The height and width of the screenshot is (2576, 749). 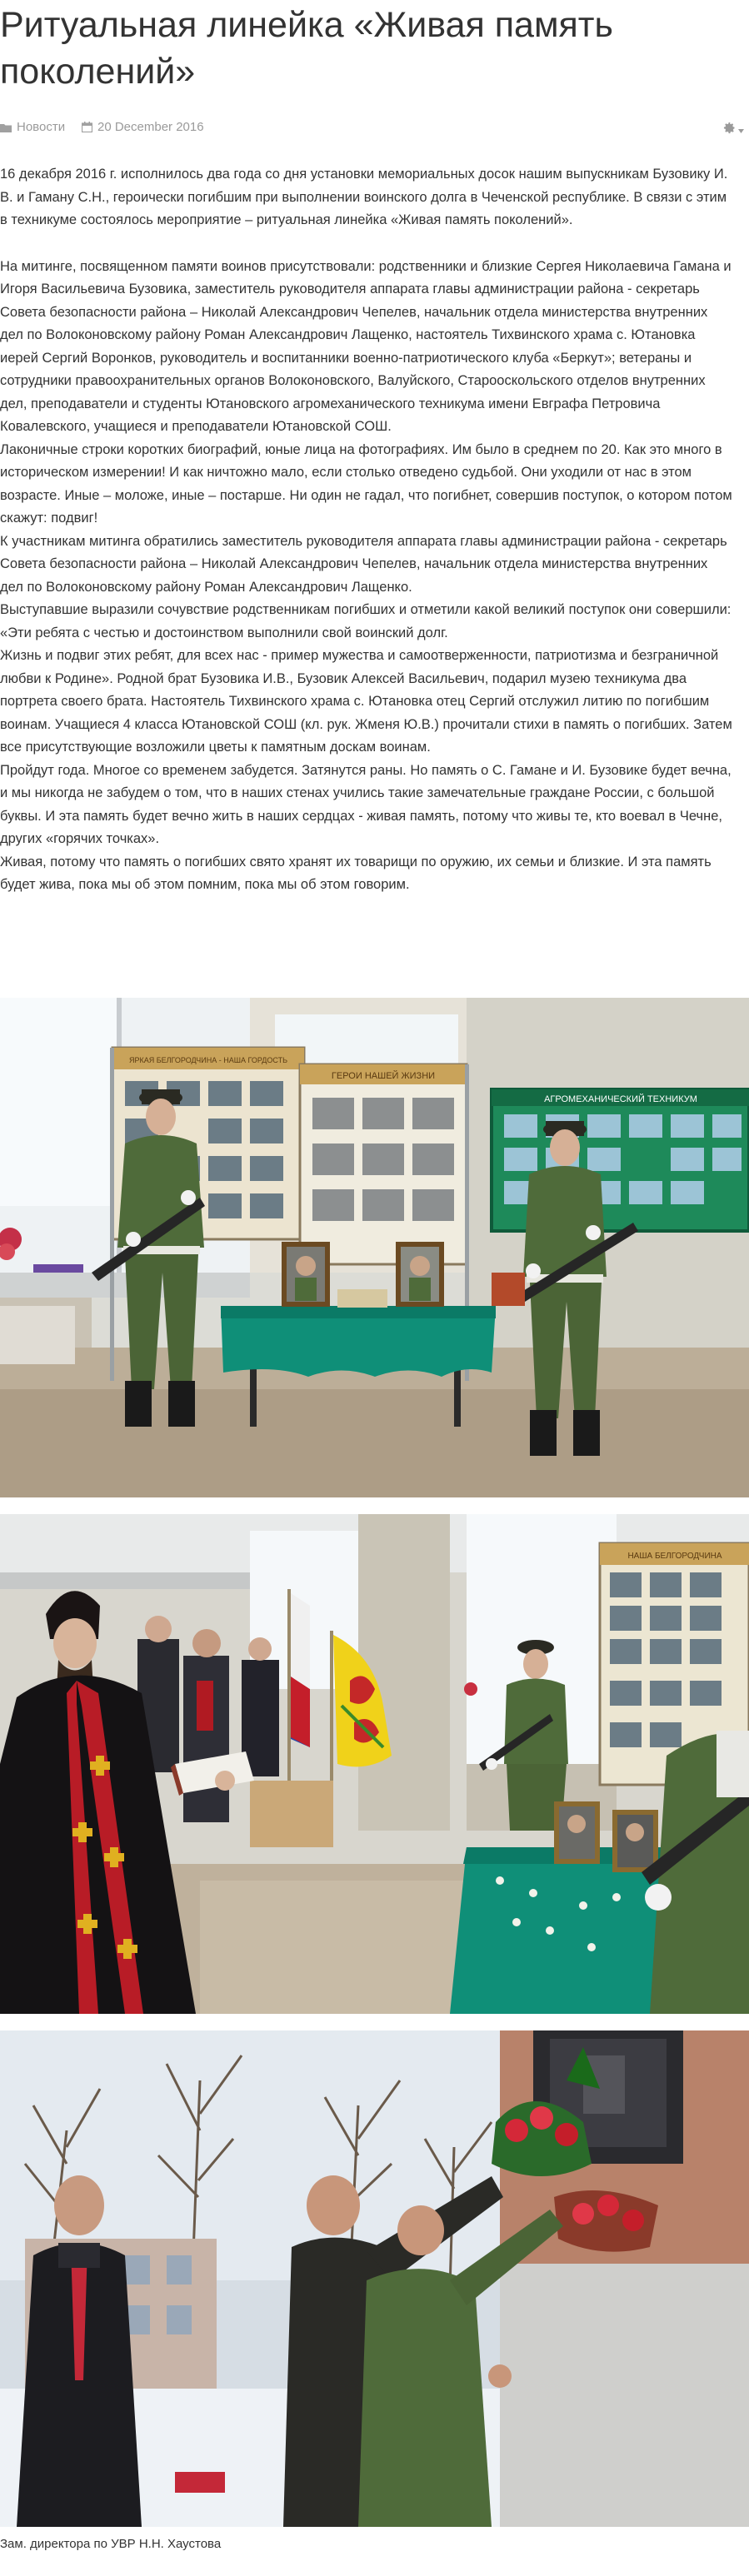 I want to click on board-left-title: ЯРКАЯ БЕЛГОРОДЧИНА - НАША ГОРДОСТЬ, so click(x=208, y=1060).